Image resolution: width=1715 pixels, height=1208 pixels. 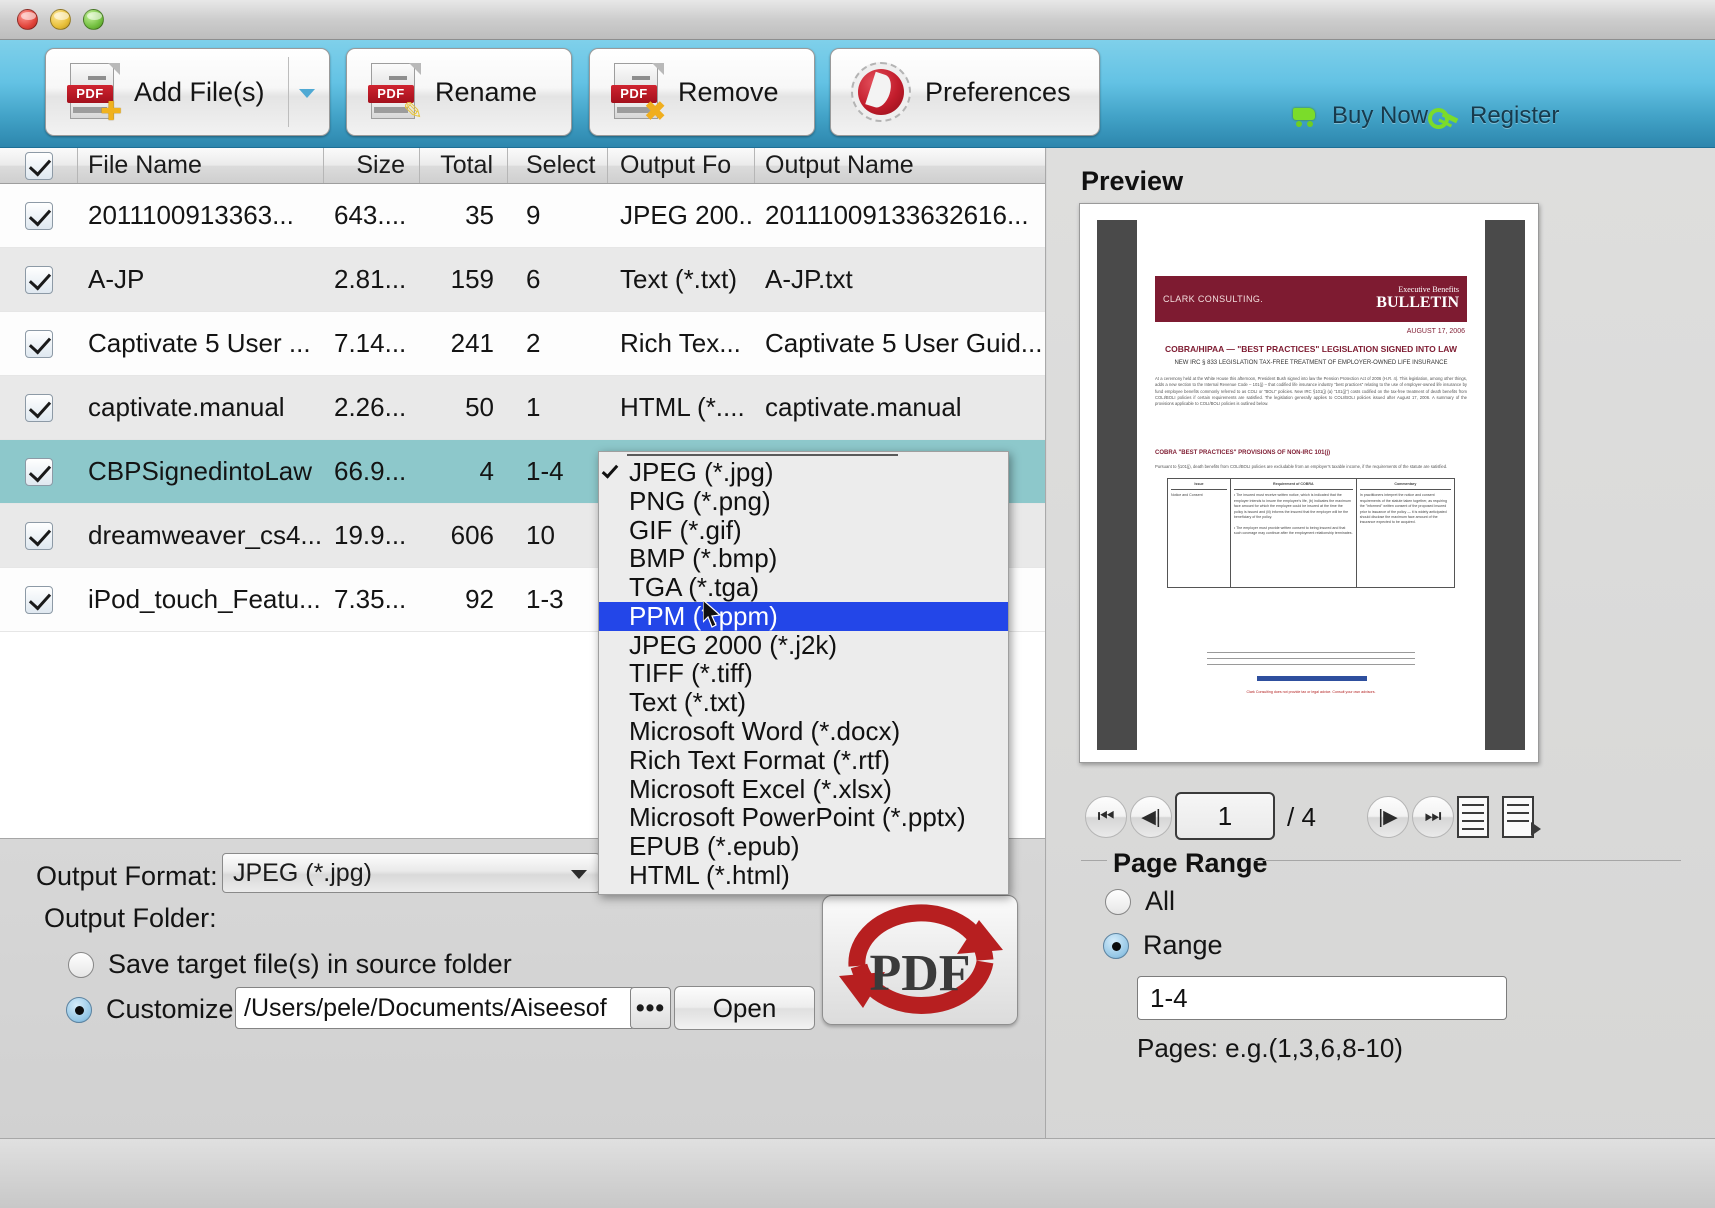 I want to click on menu-item-tiff: TIFF (*.tiff), so click(x=803, y=673).